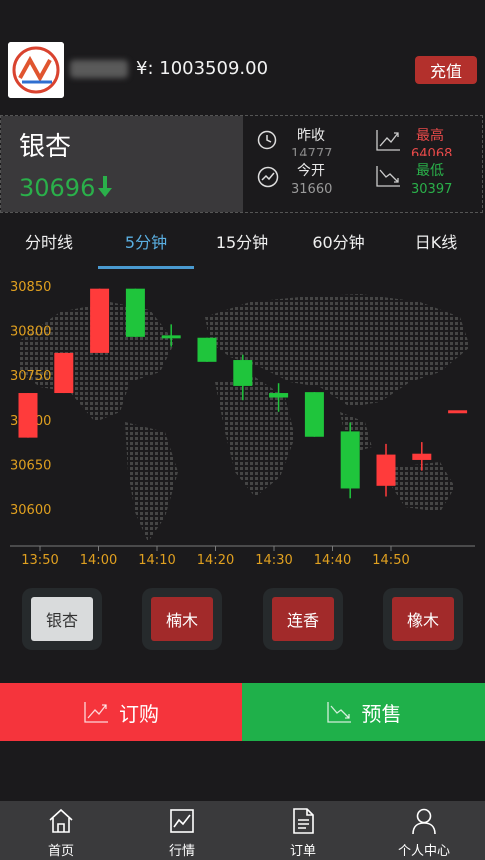  I want to click on chart-icon, so click(182, 821).